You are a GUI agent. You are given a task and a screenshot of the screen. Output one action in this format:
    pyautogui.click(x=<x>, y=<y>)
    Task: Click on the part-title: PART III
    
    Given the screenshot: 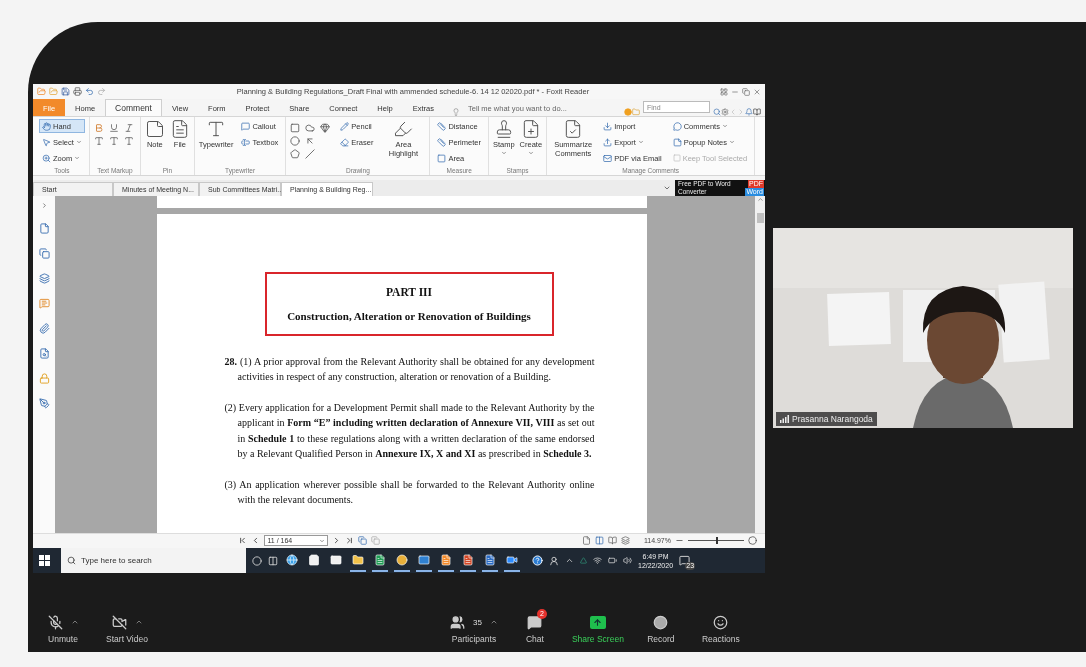 What is the action you would take?
    pyautogui.click(x=409, y=291)
    